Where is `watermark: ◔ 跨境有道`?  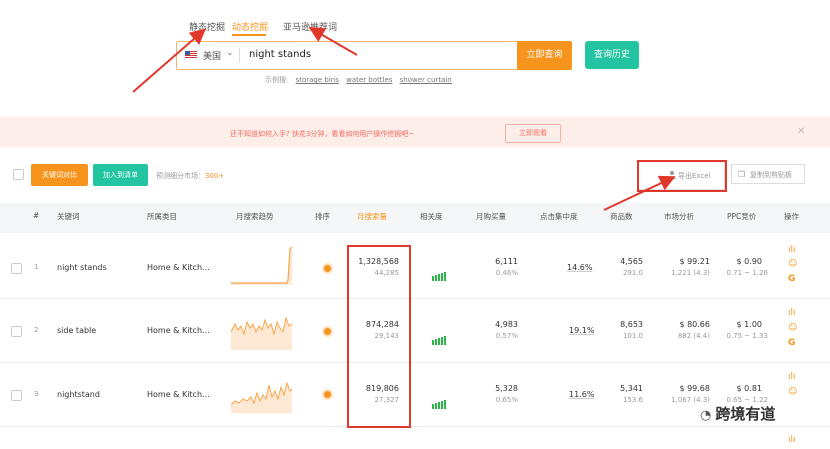
watermark: ◔ 跨境有道 is located at coordinates (737, 413).